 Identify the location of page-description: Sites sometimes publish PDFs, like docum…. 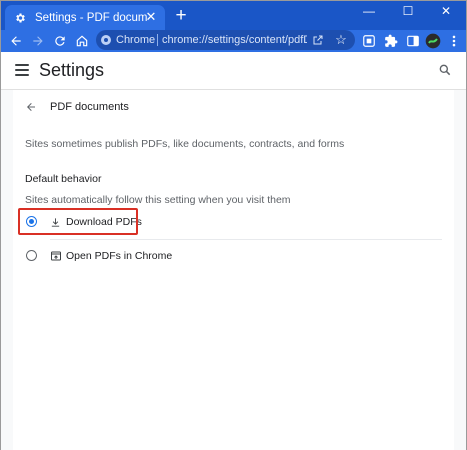
(185, 144).